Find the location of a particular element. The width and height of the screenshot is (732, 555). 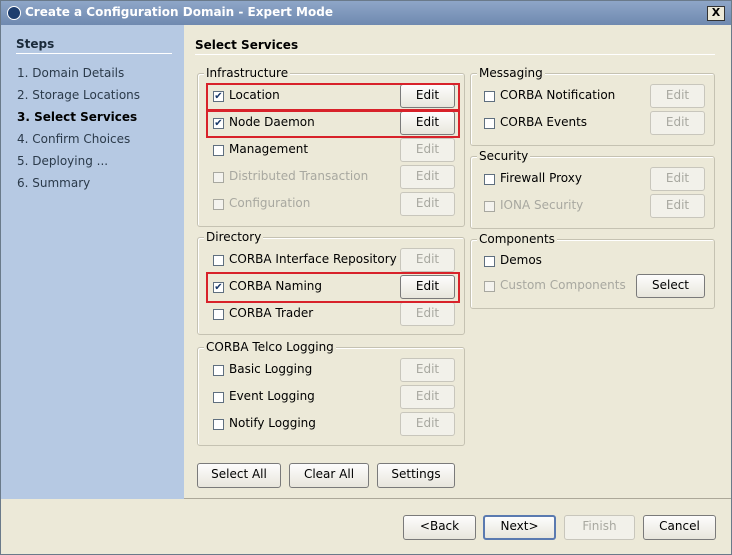

group-label: Security is located at coordinates (504, 156).